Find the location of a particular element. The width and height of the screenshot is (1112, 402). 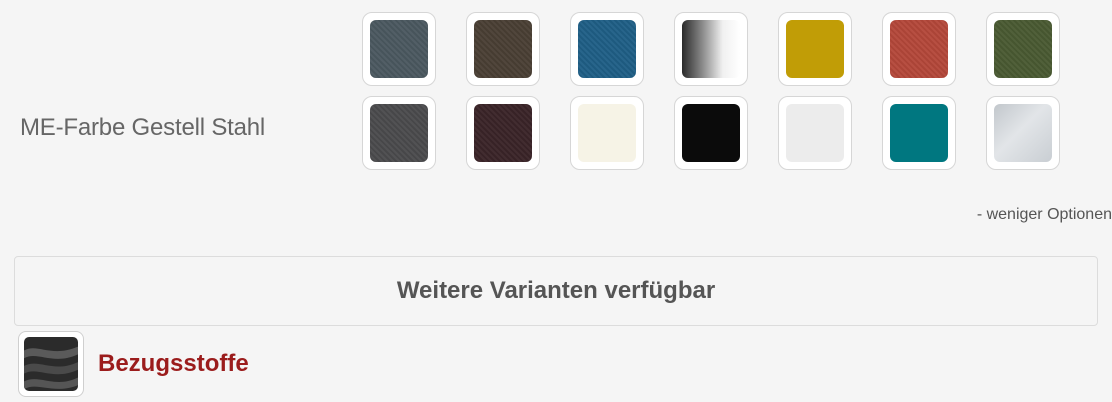

fabric-option: Bezugsstoffe is located at coordinates (133, 364).